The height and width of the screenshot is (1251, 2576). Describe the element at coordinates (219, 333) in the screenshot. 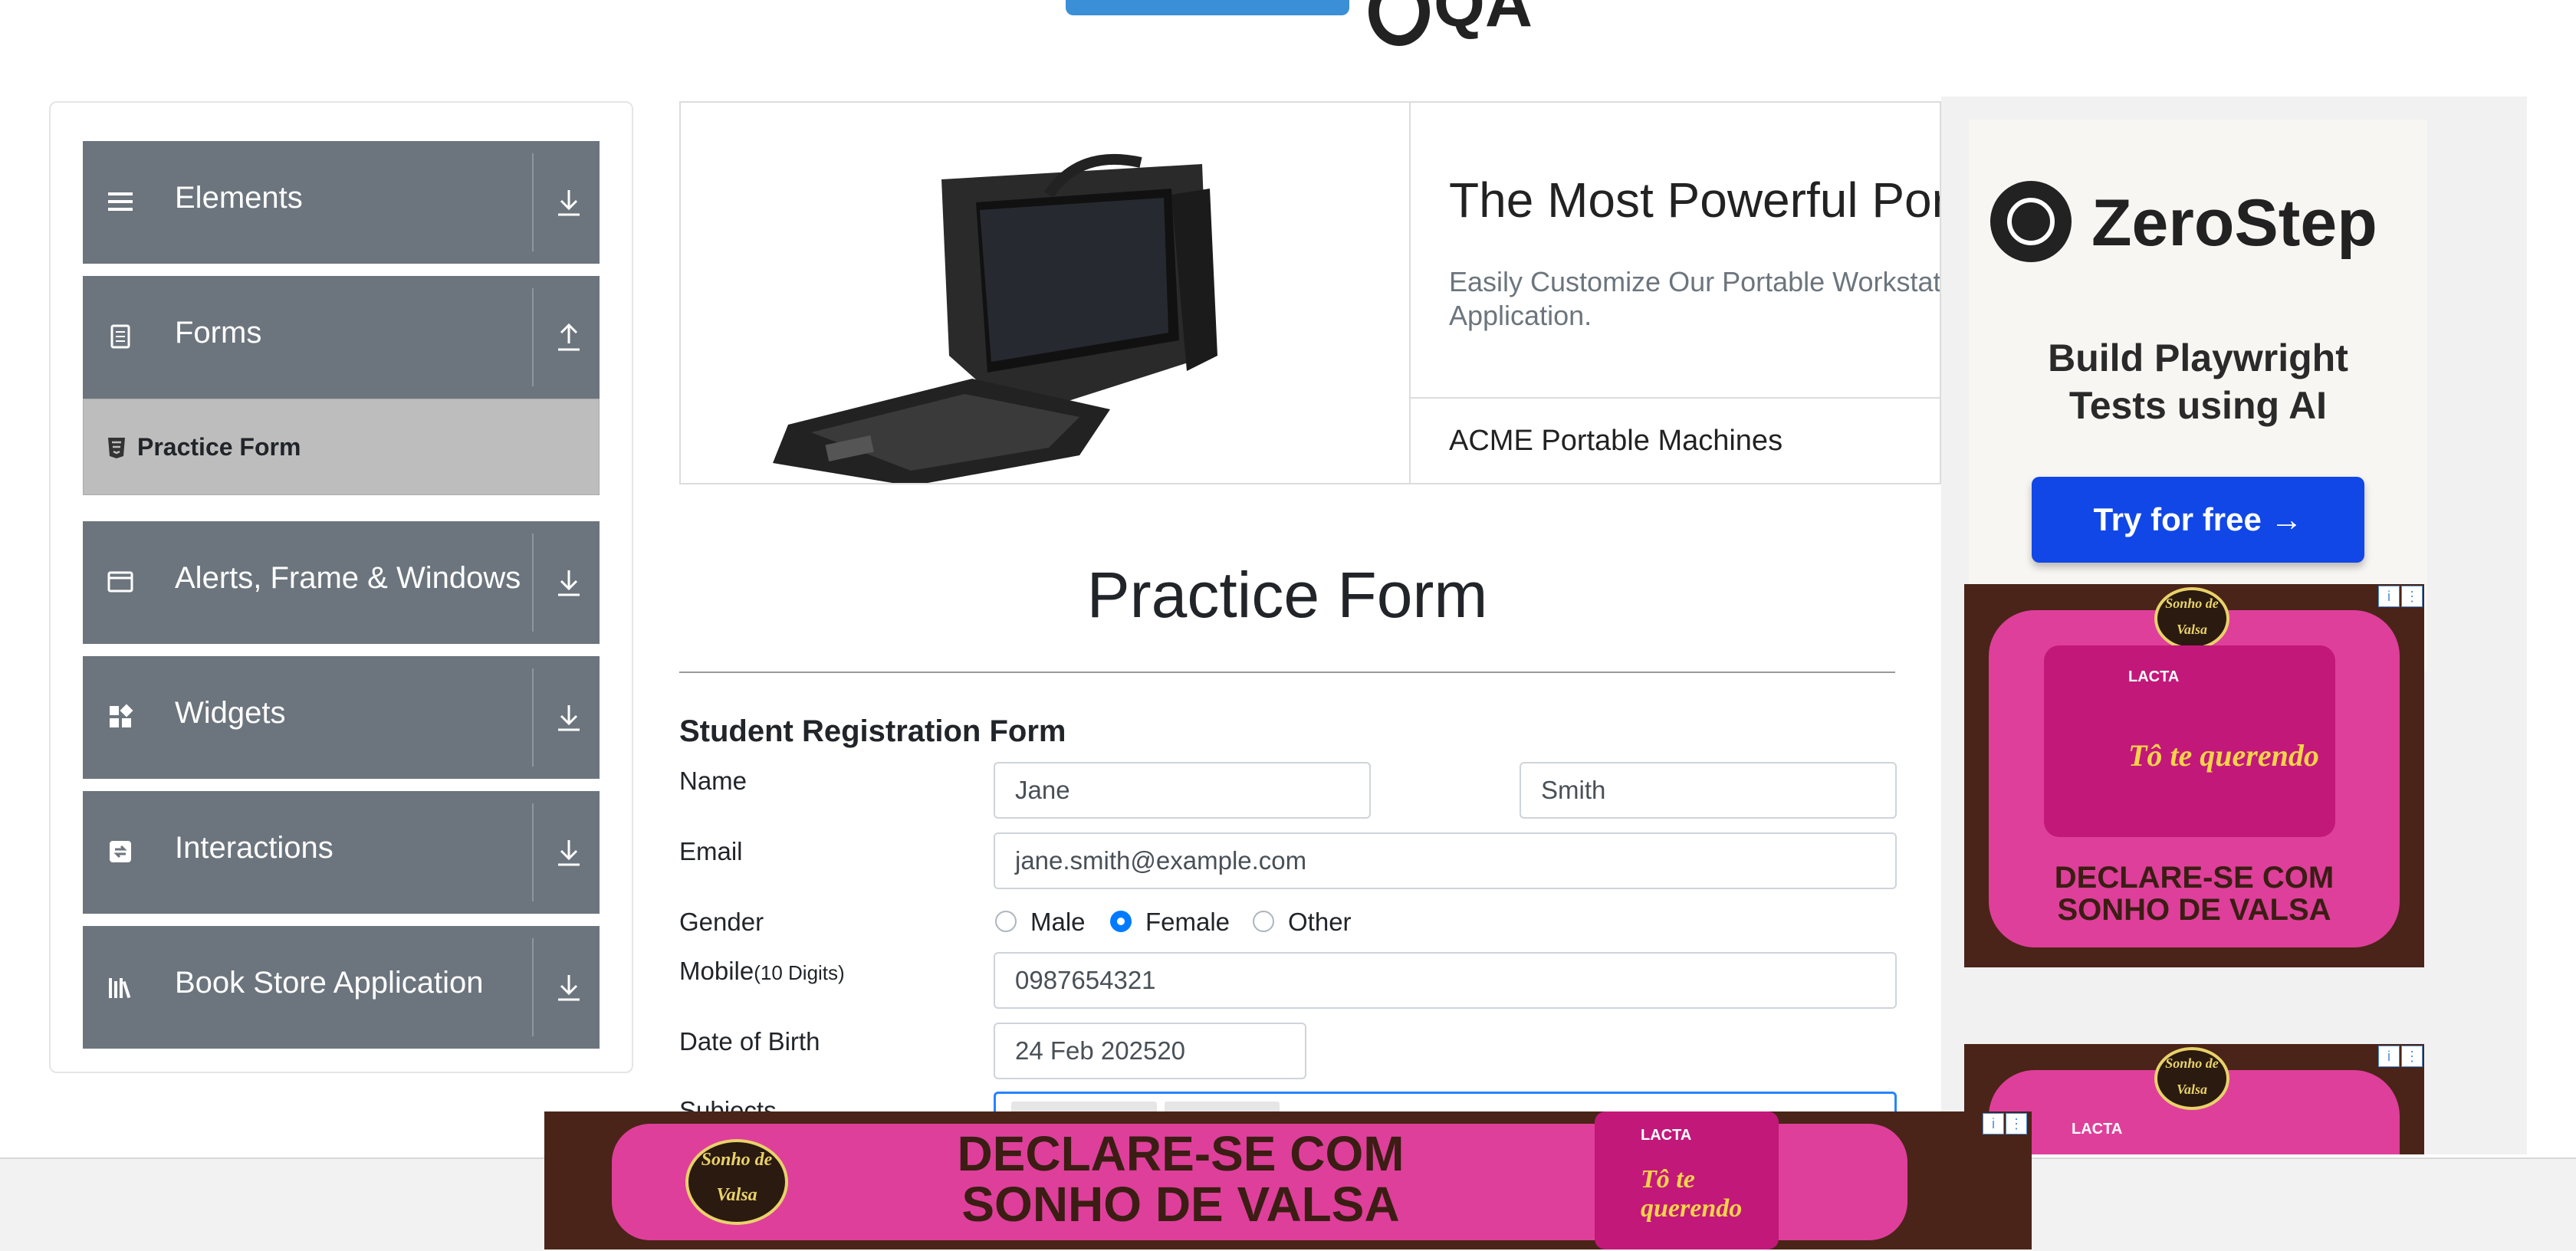

I see `sidebar-group-label: Forms` at that location.